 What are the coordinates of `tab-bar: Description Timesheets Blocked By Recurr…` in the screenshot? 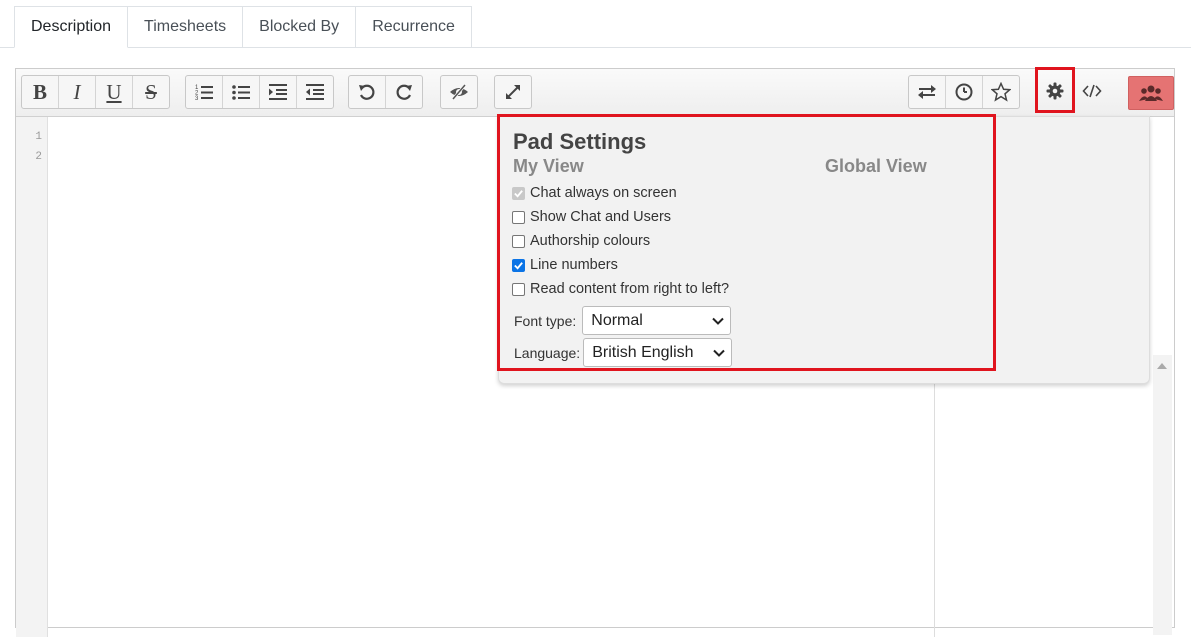 It's located at (243, 27).